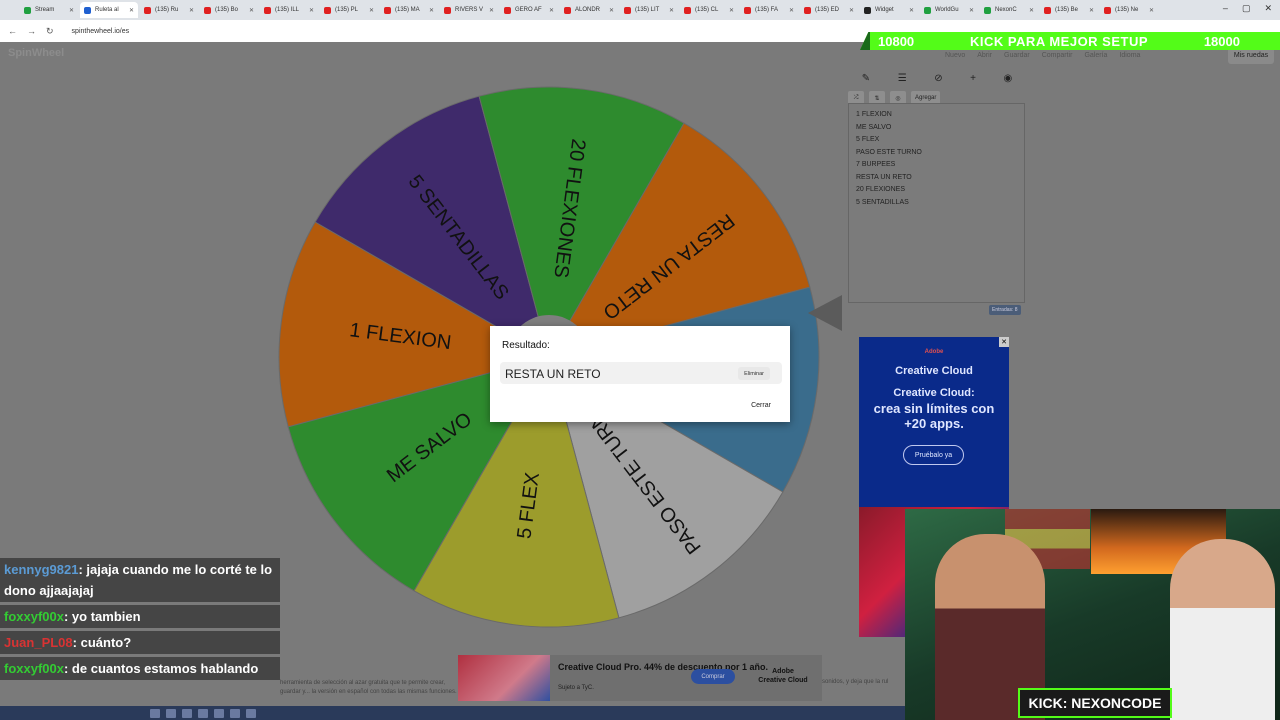  I want to click on entry-line: ME SALVO, so click(874, 127).